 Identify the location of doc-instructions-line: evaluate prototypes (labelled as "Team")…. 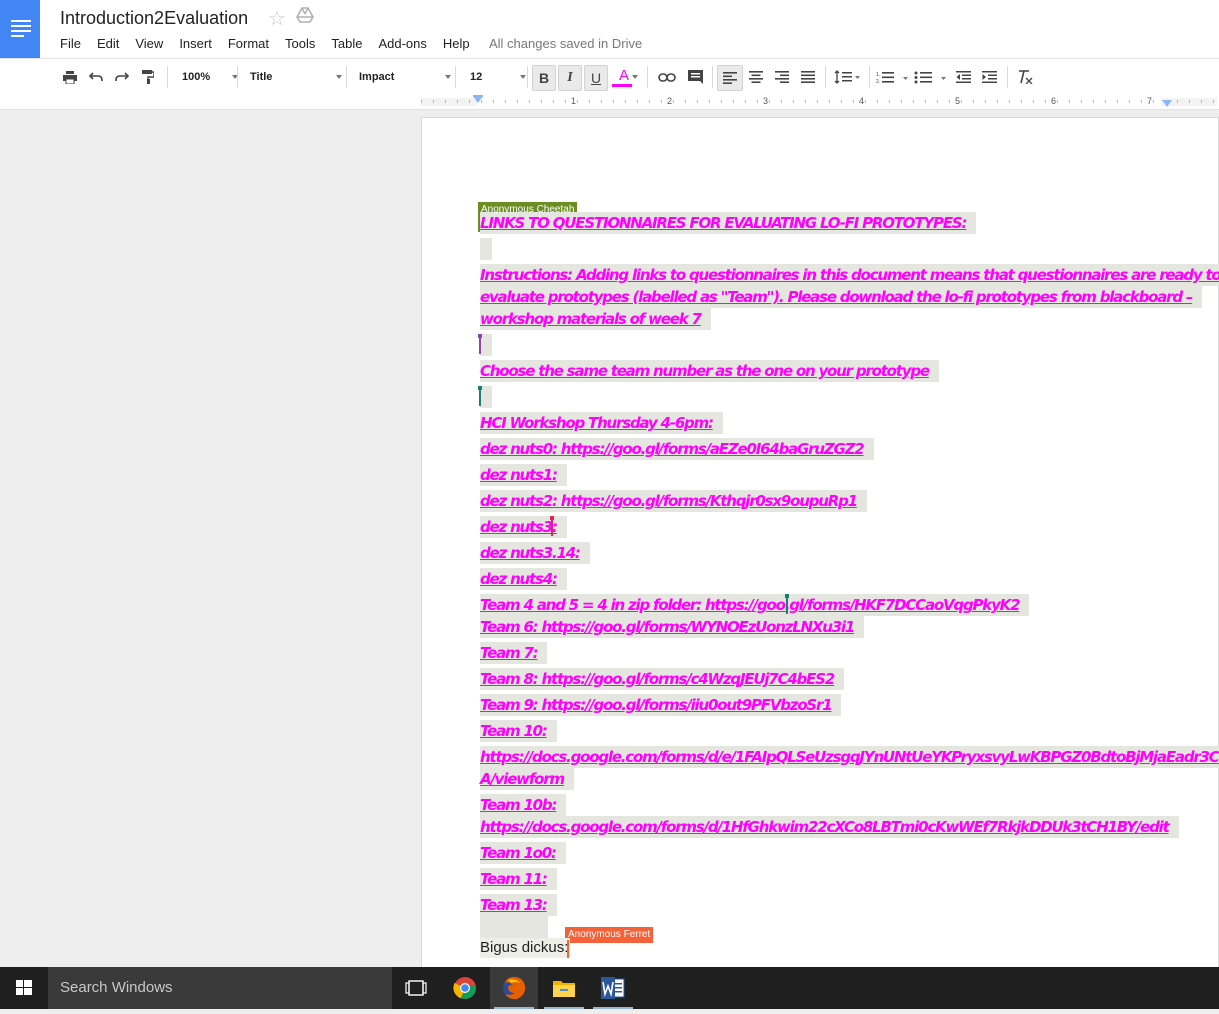
(841, 297).